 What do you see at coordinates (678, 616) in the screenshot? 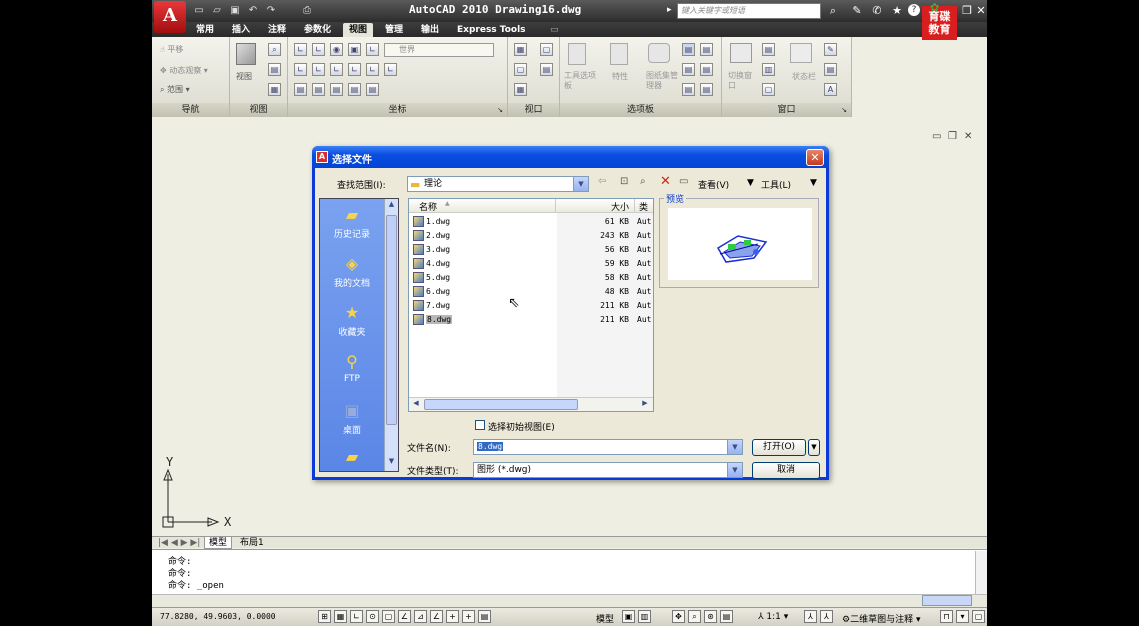
I see `pan-status-icon: ✥` at bounding box center [678, 616].